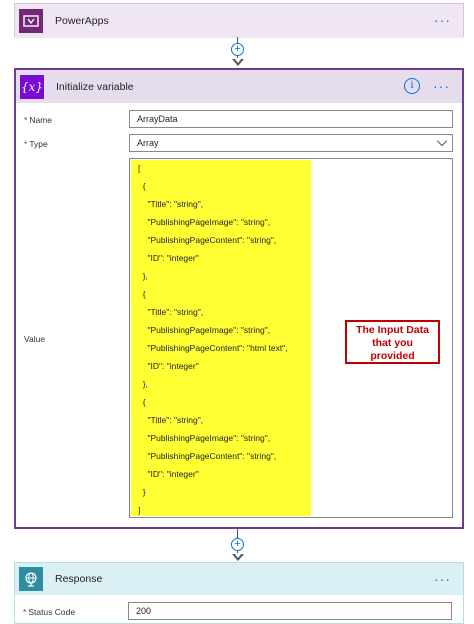  I want to click on variable-icon: {x}, so click(32, 86).